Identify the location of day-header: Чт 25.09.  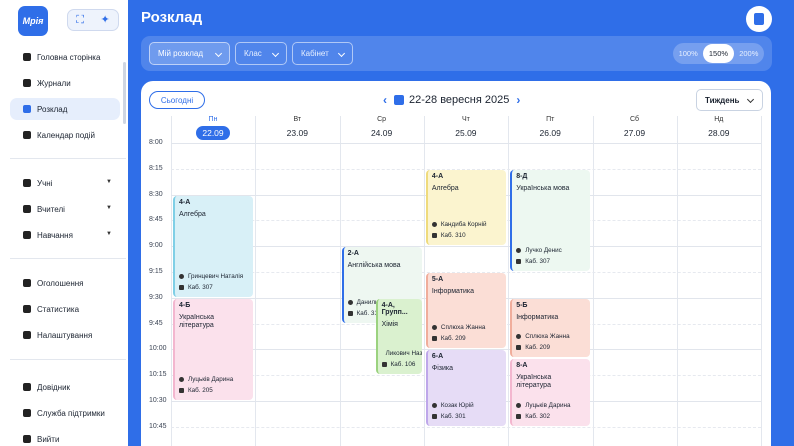
(466, 128).